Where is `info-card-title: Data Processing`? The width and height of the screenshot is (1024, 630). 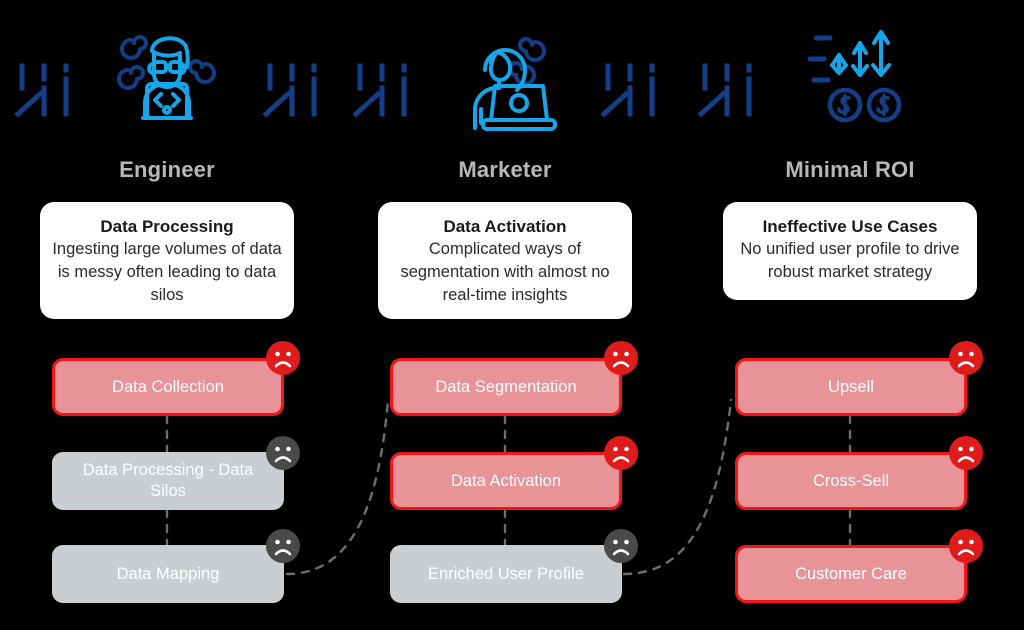
info-card-title: Data Processing is located at coordinates (167, 226).